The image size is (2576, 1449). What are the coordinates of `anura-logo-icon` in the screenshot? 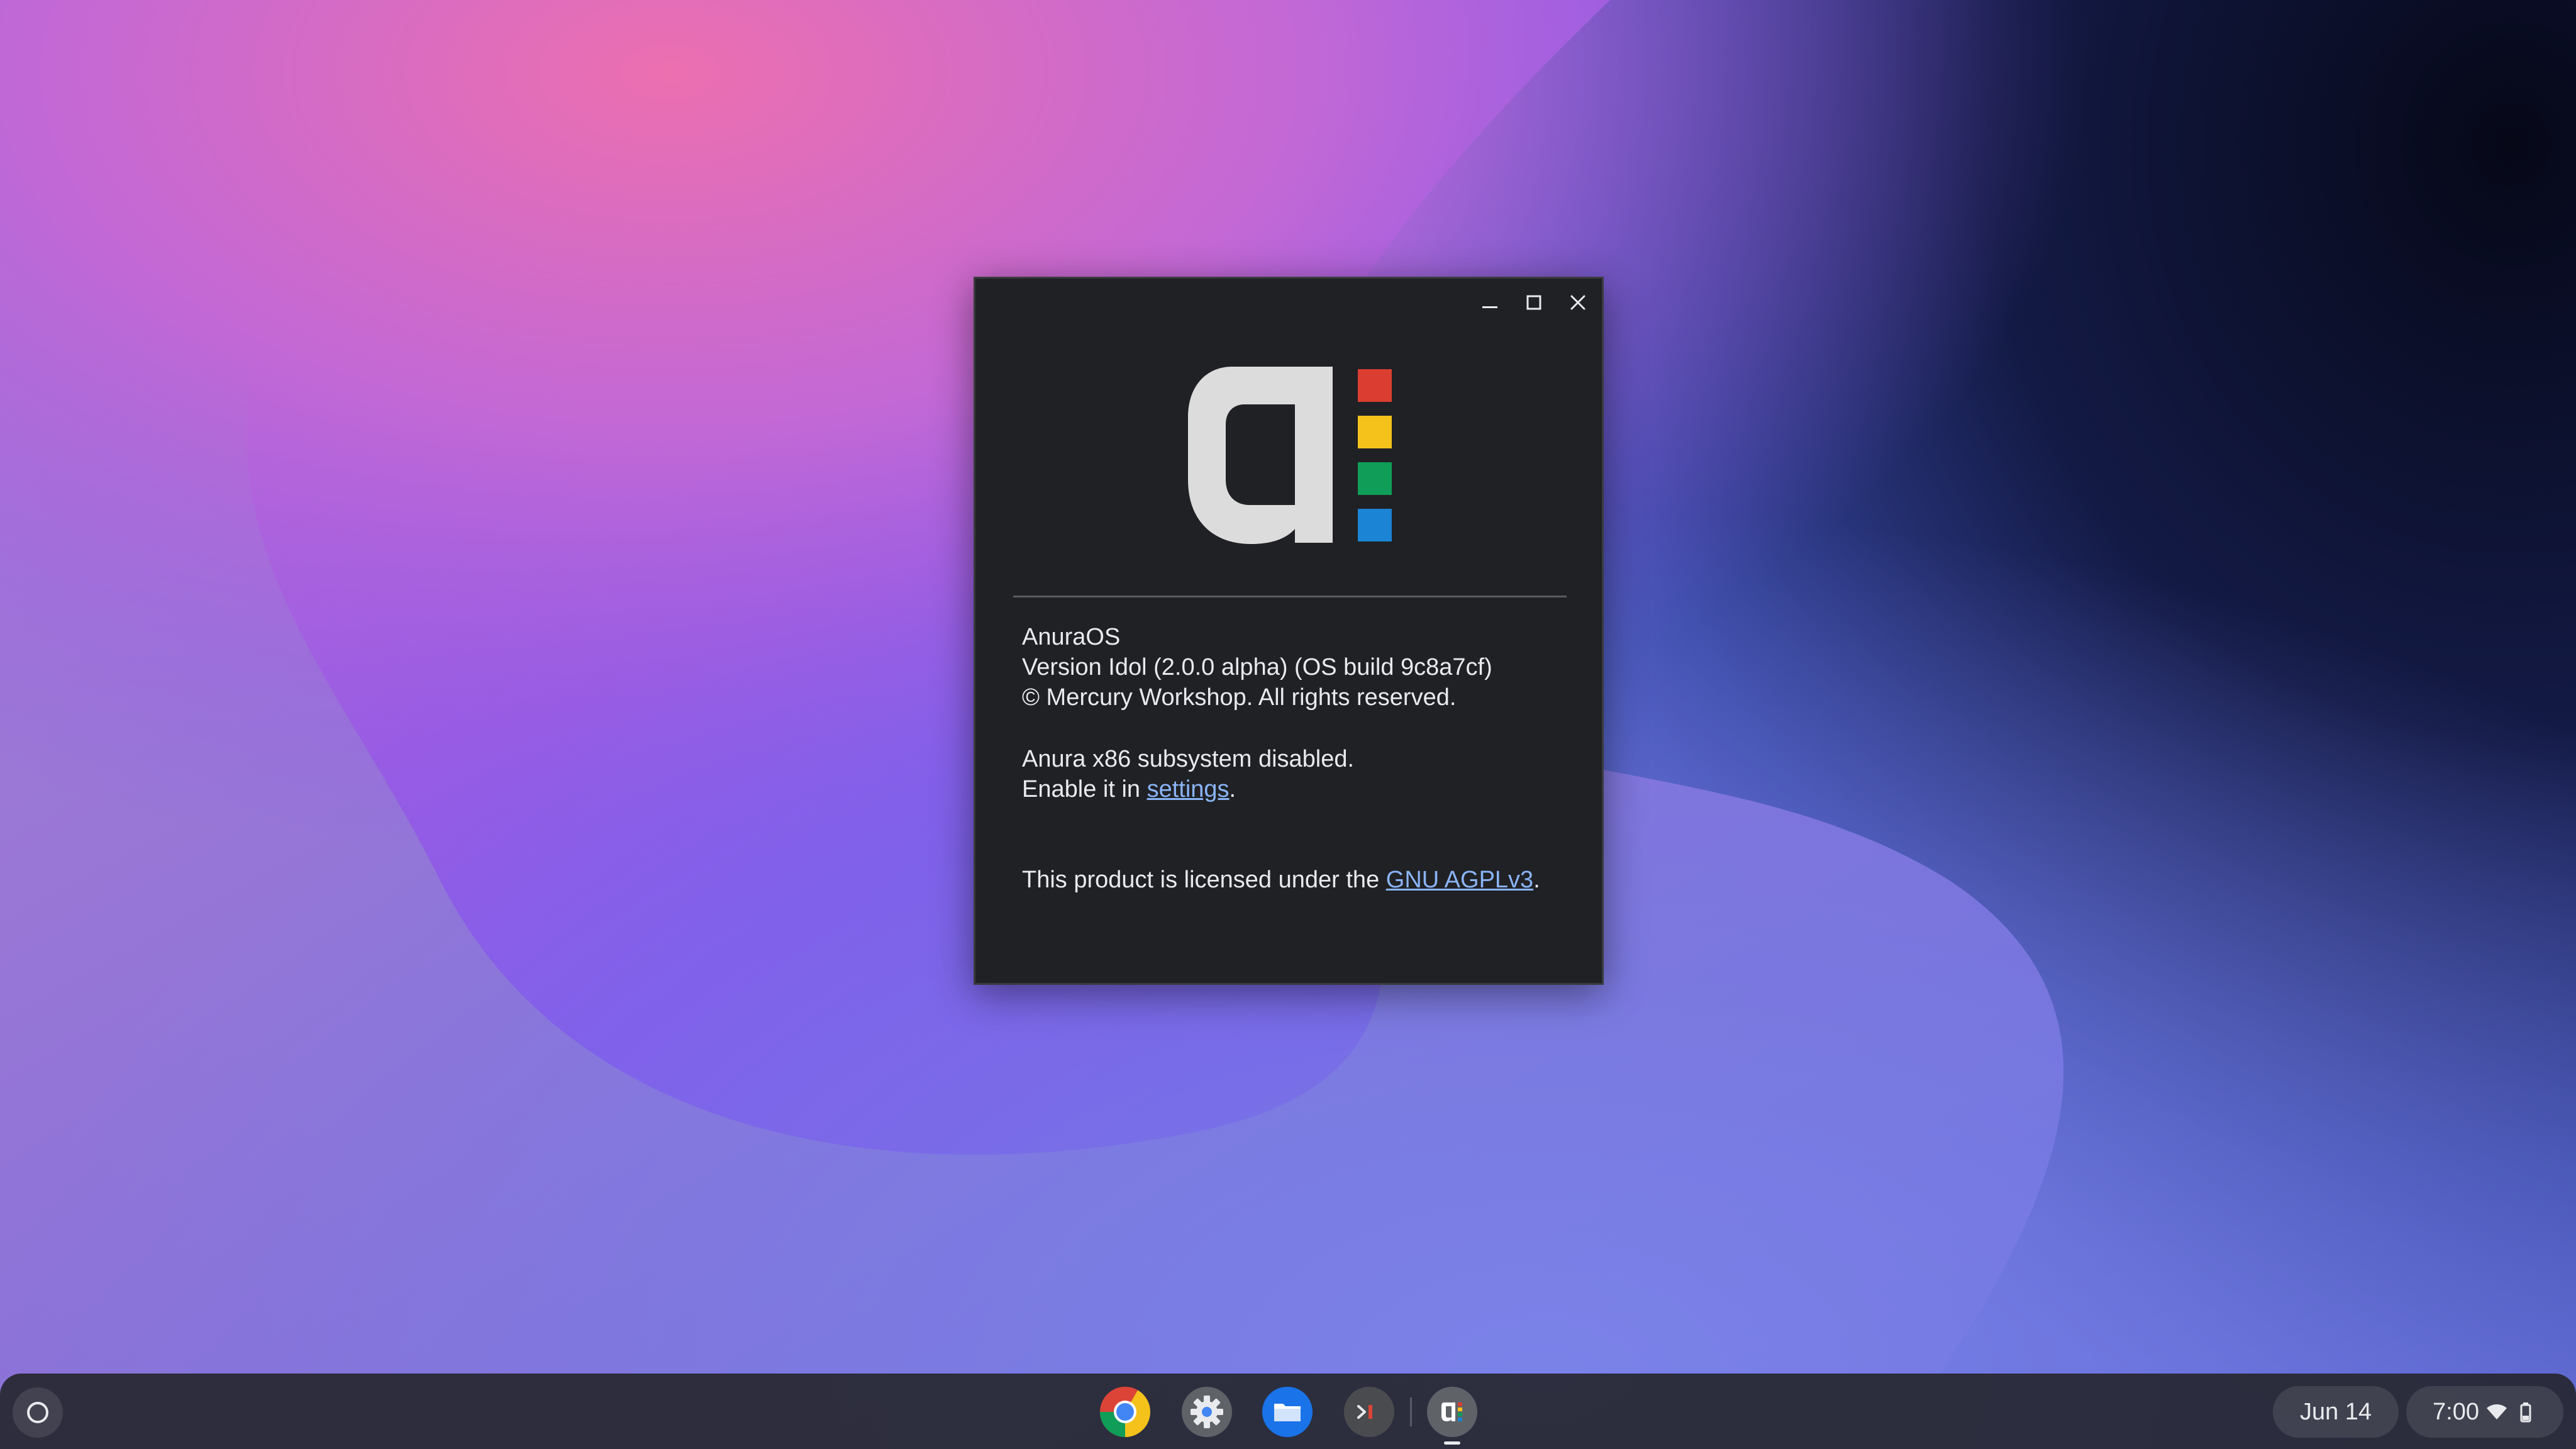 It's located at (1452, 1412).